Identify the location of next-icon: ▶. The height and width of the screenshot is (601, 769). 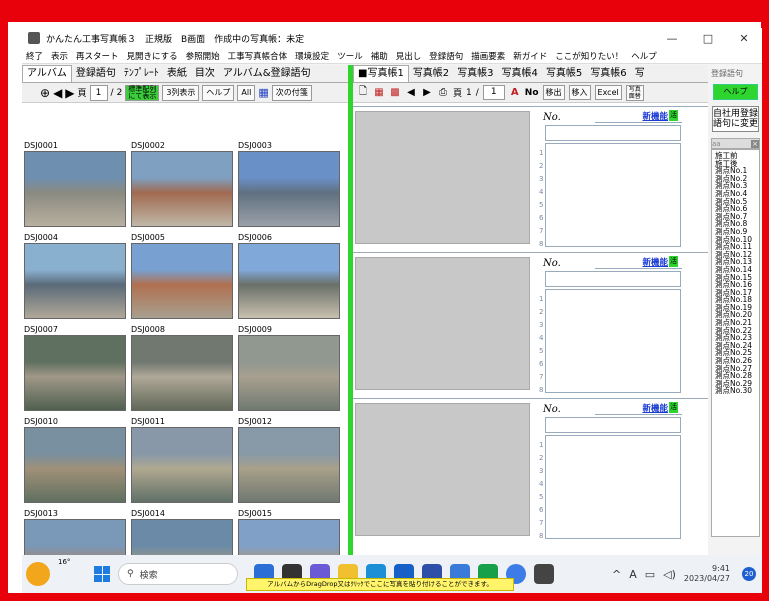
(427, 93).